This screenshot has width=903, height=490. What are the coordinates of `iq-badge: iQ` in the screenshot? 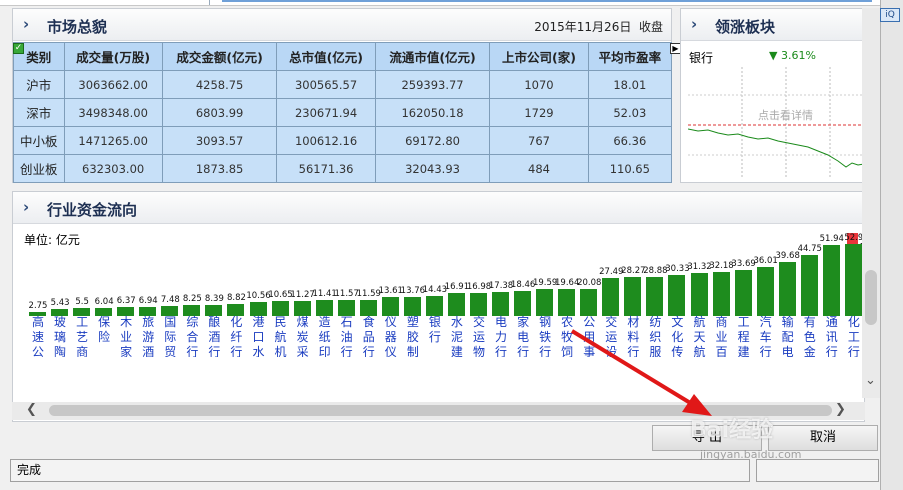 It's located at (890, 15).